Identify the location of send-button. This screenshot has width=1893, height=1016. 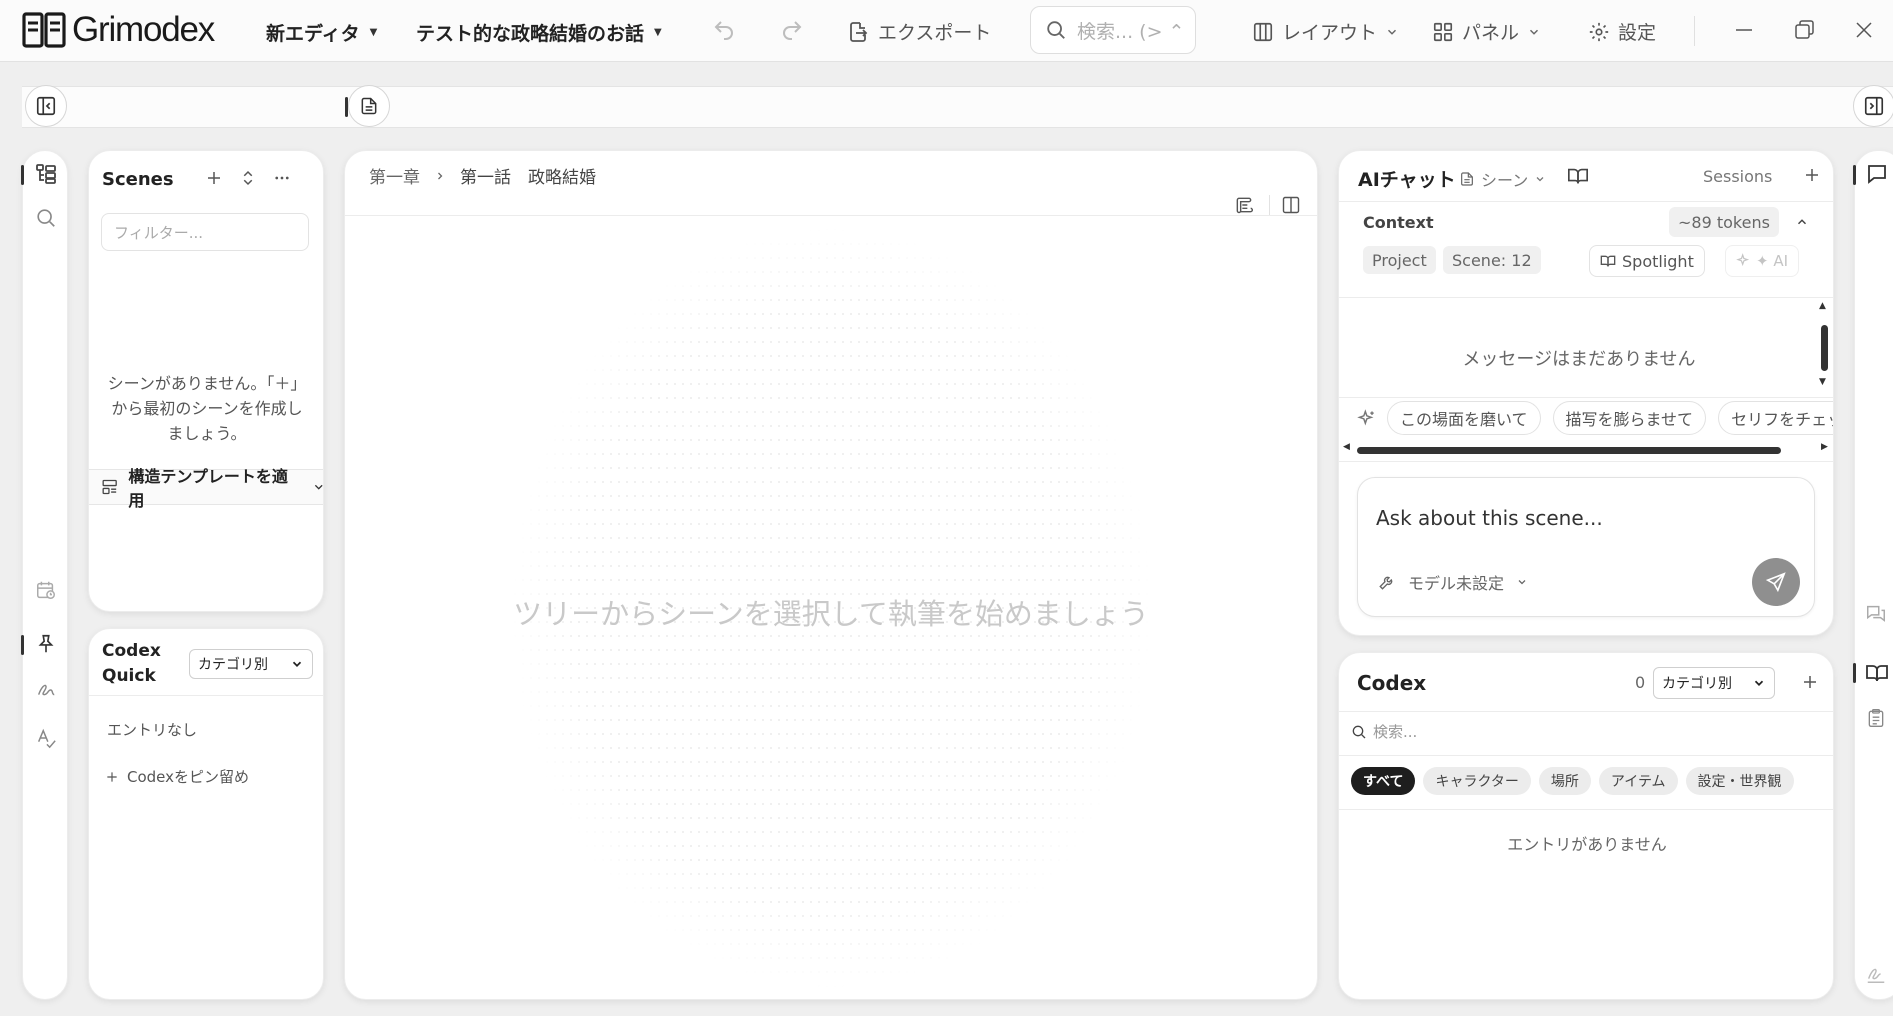
(1776, 582).